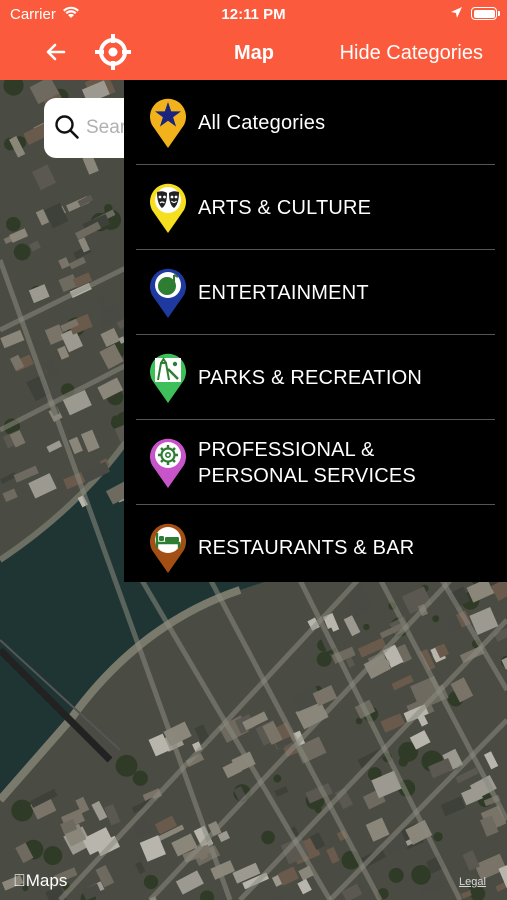 This screenshot has height=900, width=507. I want to click on page-title: Map, so click(254, 53).